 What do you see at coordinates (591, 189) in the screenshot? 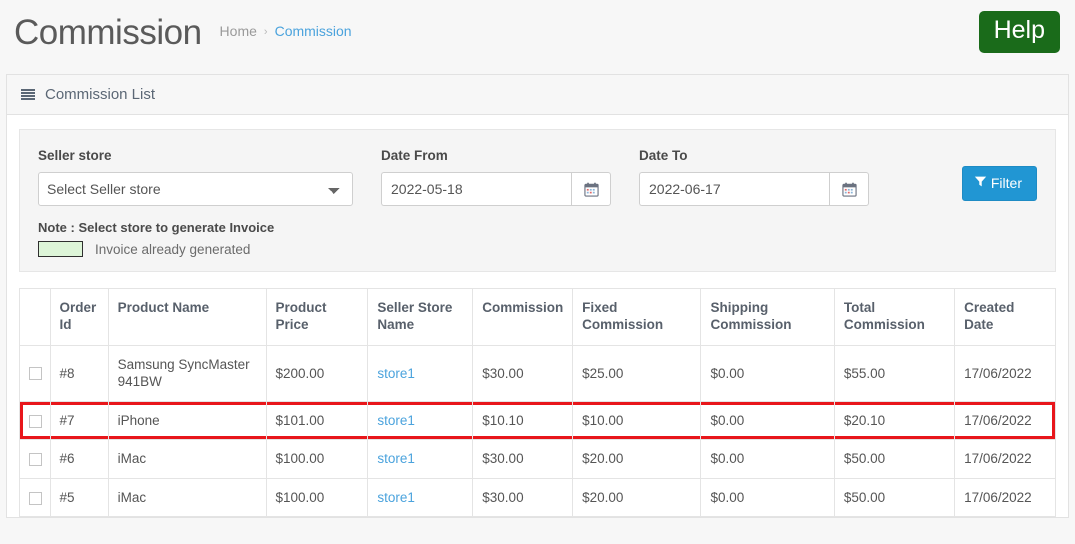
I see `date-from-calendar-icon` at bounding box center [591, 189].